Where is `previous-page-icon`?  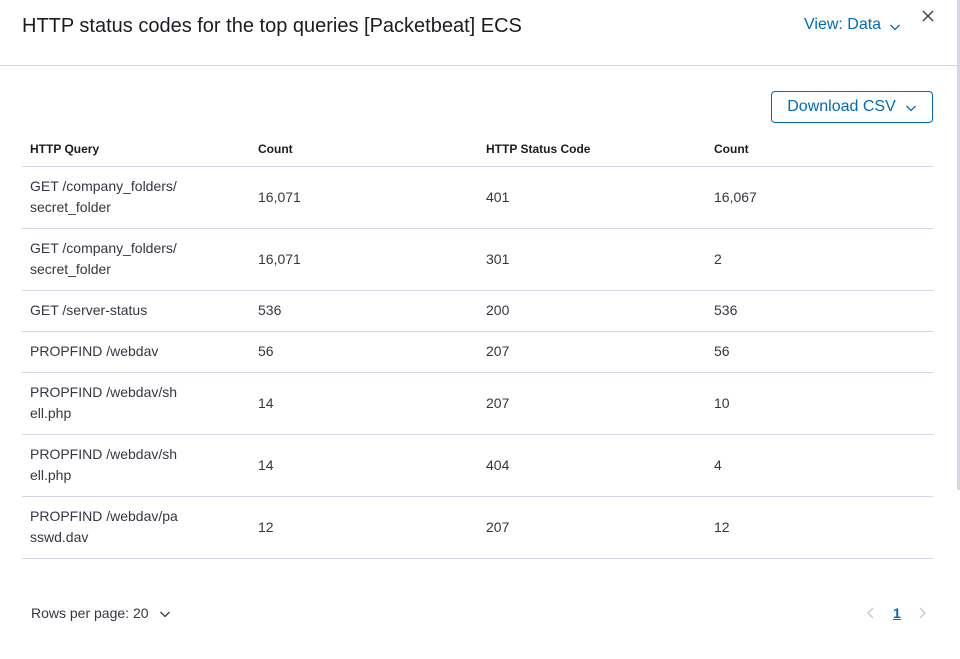 previous-page-icon is located at coordinates (871, 613).